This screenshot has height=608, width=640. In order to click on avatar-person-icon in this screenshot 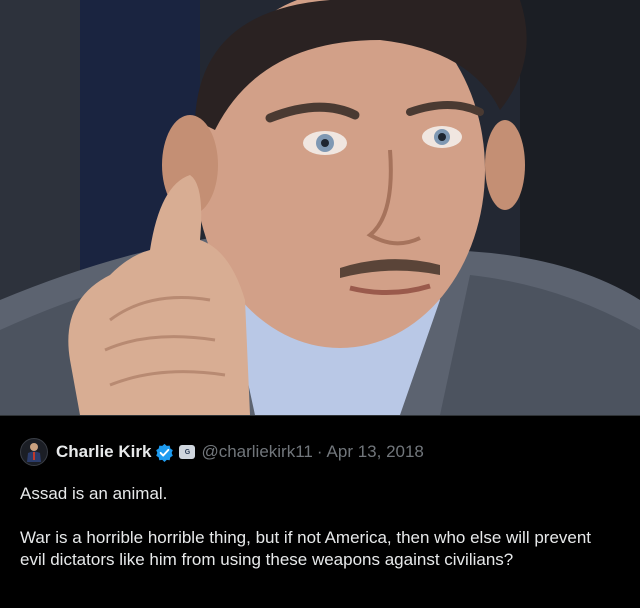, I will do `click(34, 452)`.